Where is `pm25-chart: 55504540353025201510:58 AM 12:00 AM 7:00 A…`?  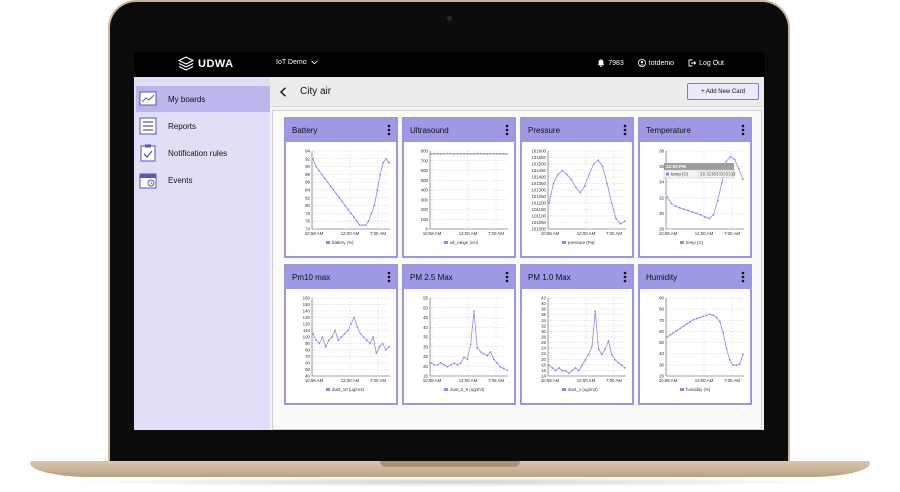
pm25-chart: 55504540353025201510:58 AM 12:00 AM 7:00 A… is located at coordinates (465, 344).